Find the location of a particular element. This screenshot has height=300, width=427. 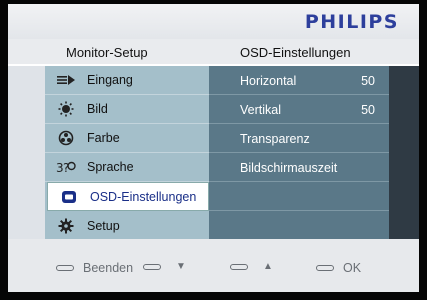

brand-logo: PHILIPS is located at coordinates (351, 22).